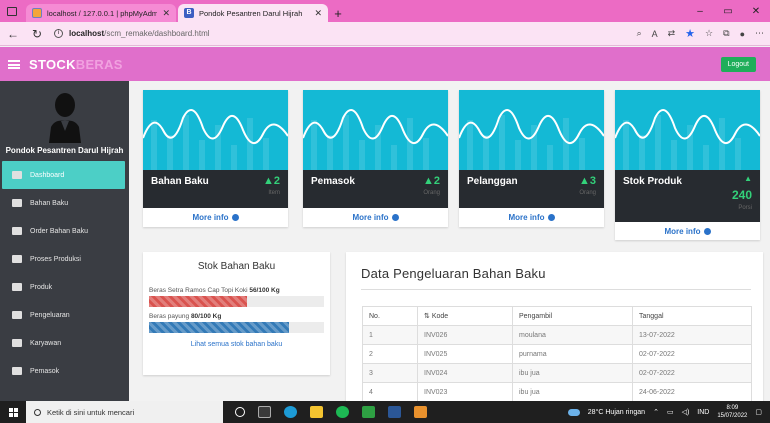 The height and width of the screenshot is (423, 770). I want to click on card-value: 240, so click(741, 195).